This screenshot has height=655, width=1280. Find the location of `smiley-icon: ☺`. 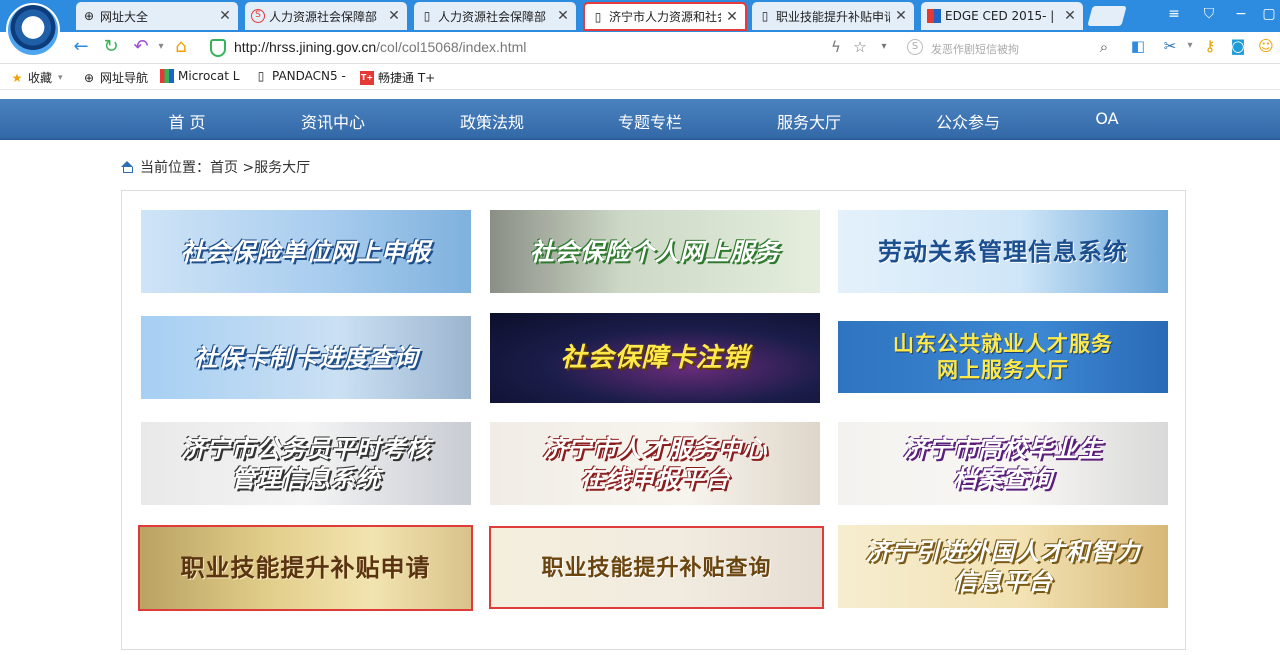

smiley-icon: ☺ is located at coordinates (1266, 47).